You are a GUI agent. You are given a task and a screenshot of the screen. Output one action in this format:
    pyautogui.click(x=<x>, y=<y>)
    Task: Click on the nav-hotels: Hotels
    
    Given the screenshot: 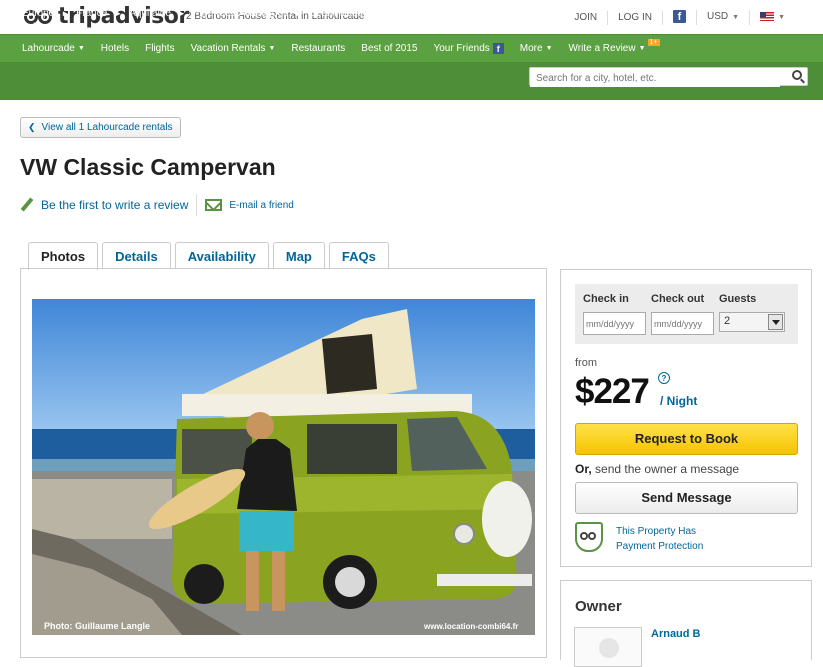 What is the action you would take?
    pyautogui.click(x=115, y=48)
    